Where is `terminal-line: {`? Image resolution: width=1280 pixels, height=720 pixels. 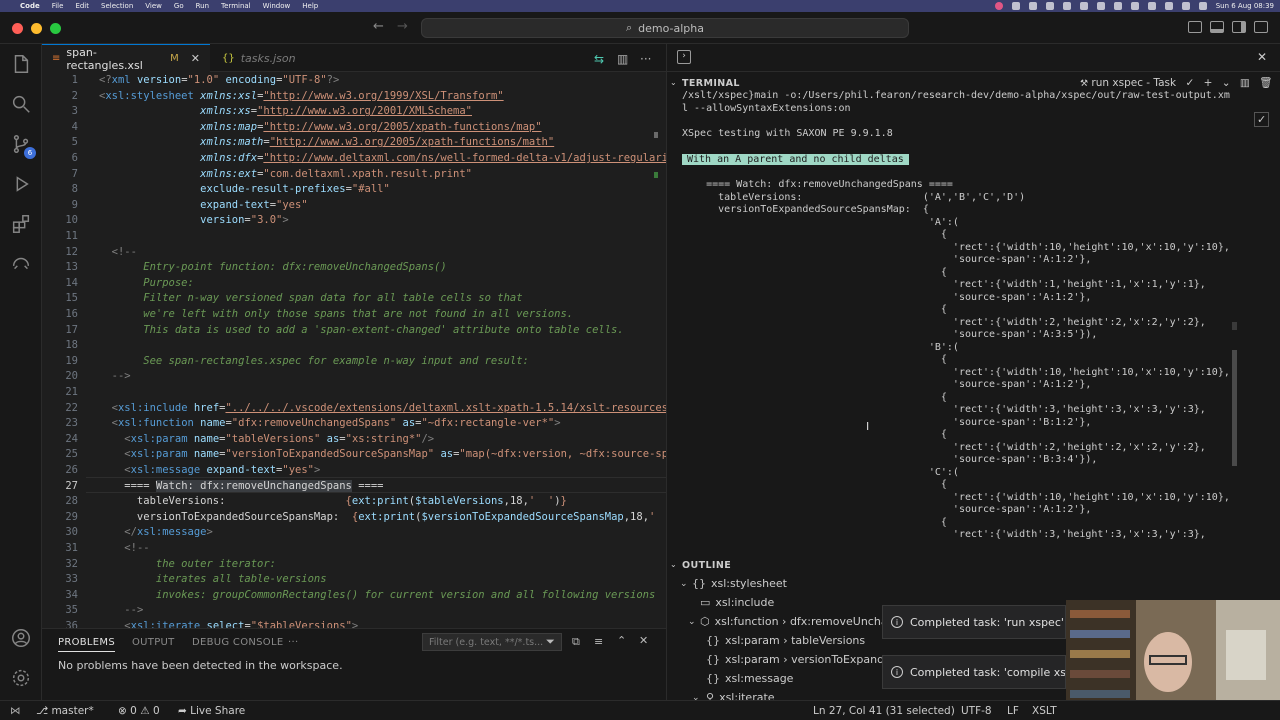 terminal-line: { is located at coordinates (814, 309).